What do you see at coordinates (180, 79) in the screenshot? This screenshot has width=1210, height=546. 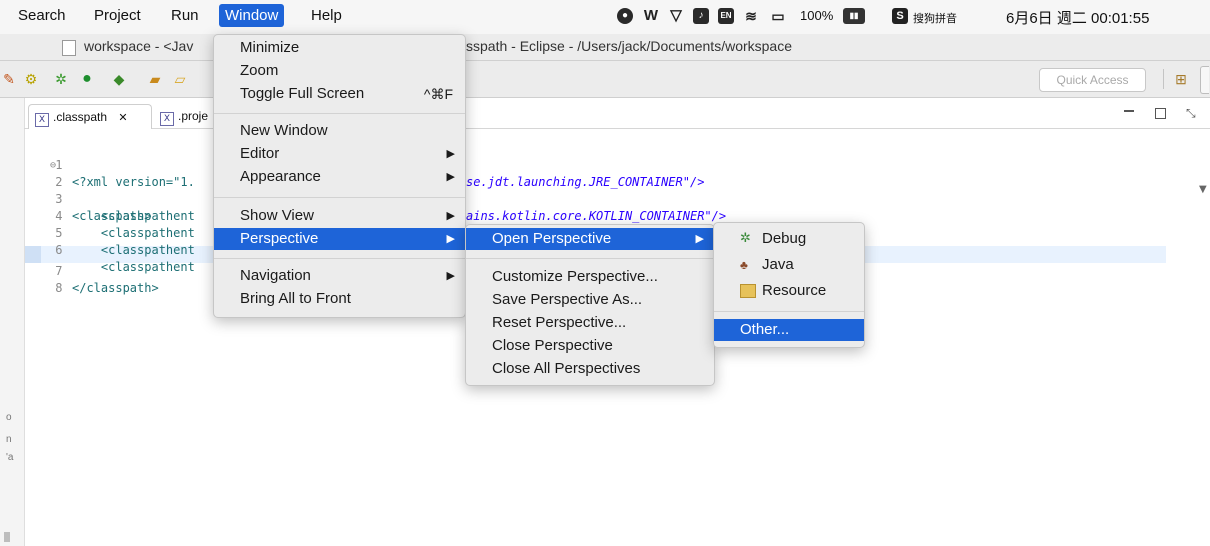 I see `folder-icon: ▱` at bounding box center [180, 79].